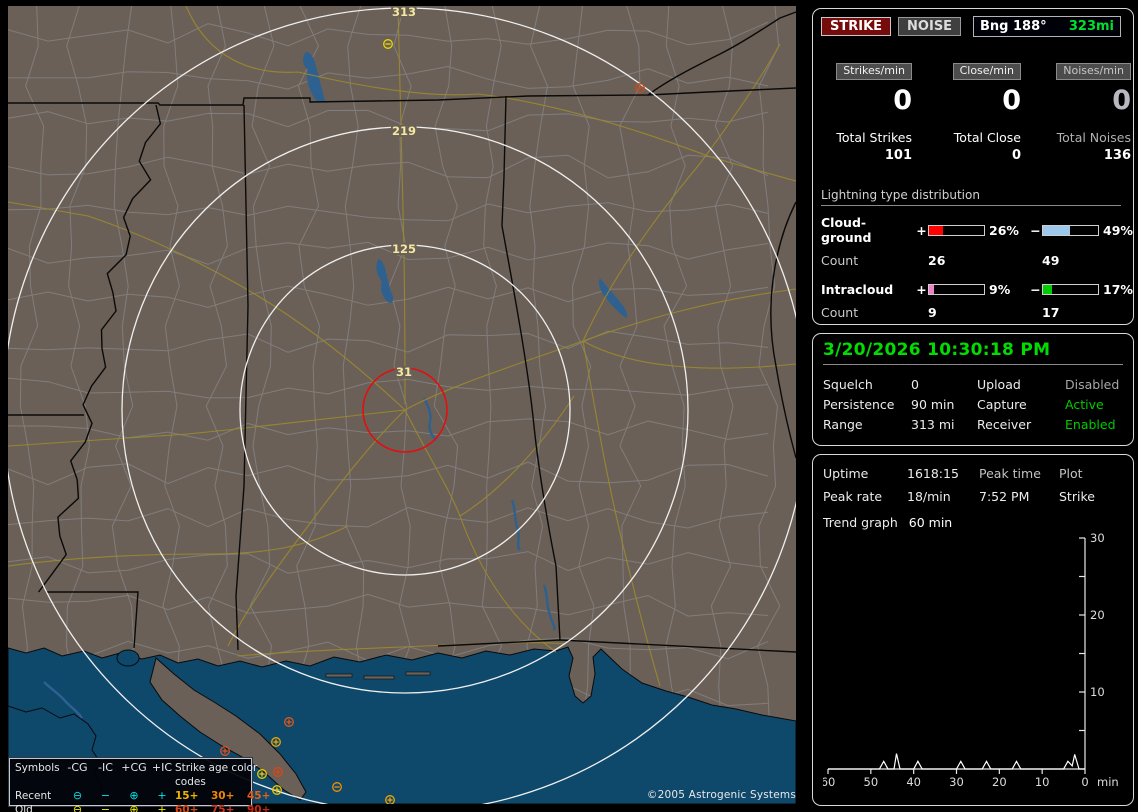 Image resolution: width=1138 pixels, height=812 pixels. What do you see at coordinates (187, 796) in the screenshot?
I see `age-15: 15+` at bounding box center [187, 796].